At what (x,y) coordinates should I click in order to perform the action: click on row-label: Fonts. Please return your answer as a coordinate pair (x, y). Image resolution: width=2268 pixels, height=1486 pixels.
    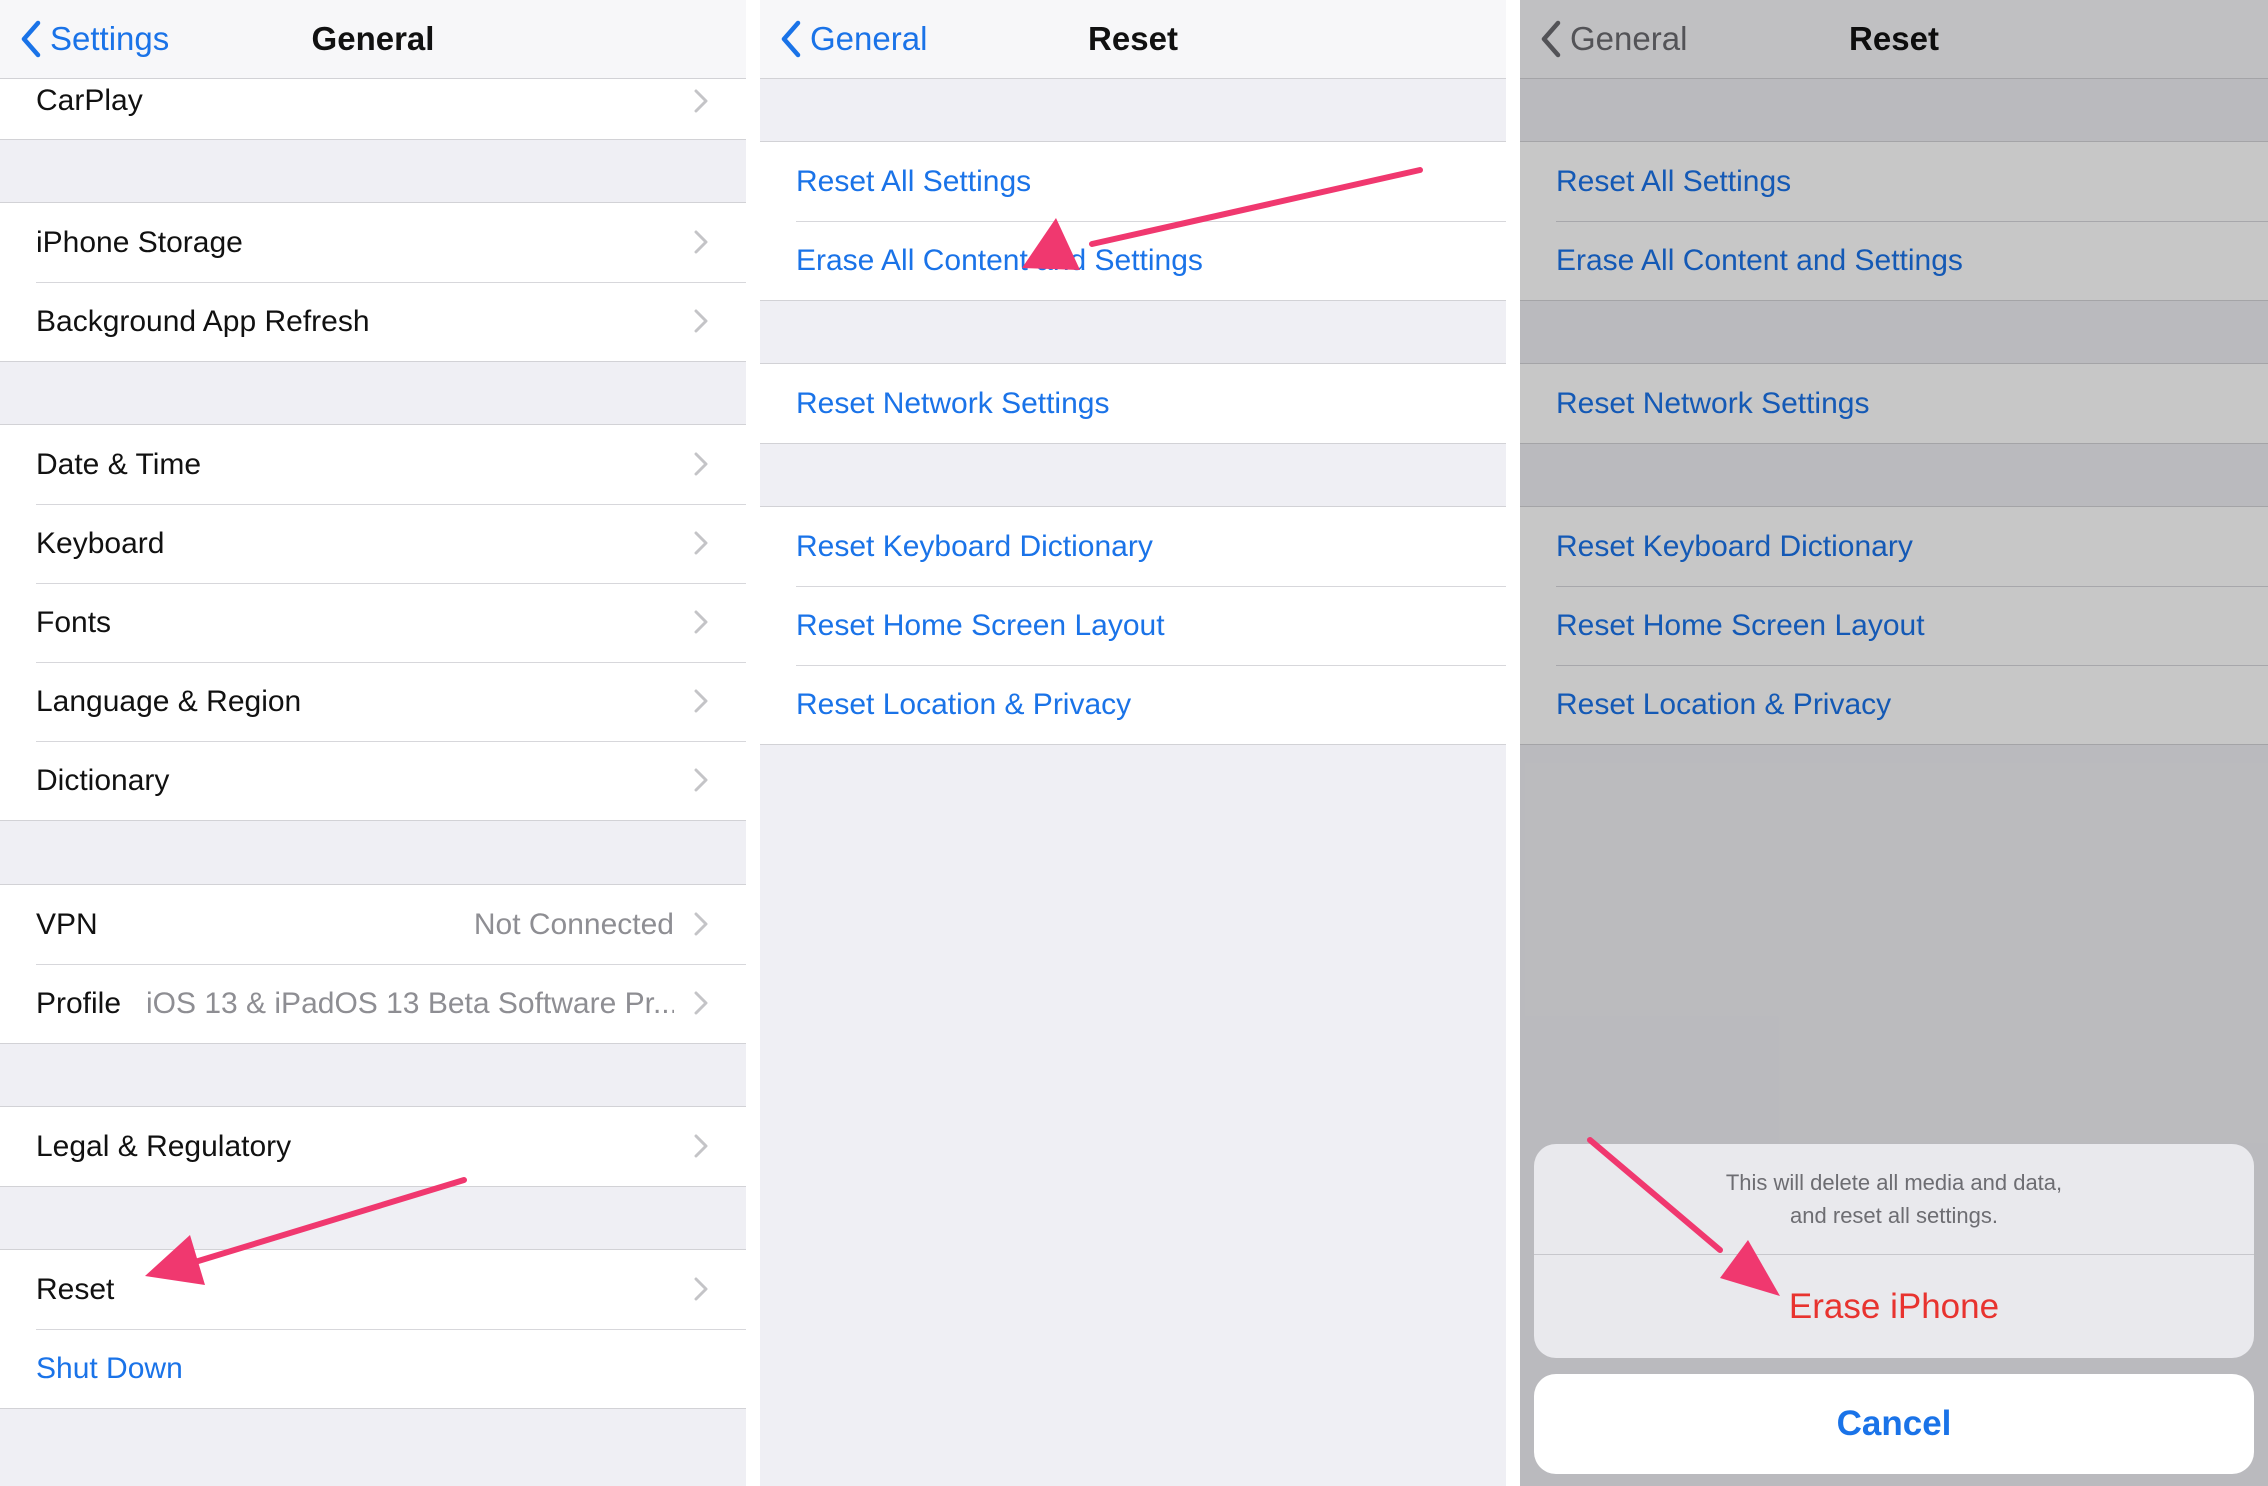
    Looking at the image, I should click on (74, 622).